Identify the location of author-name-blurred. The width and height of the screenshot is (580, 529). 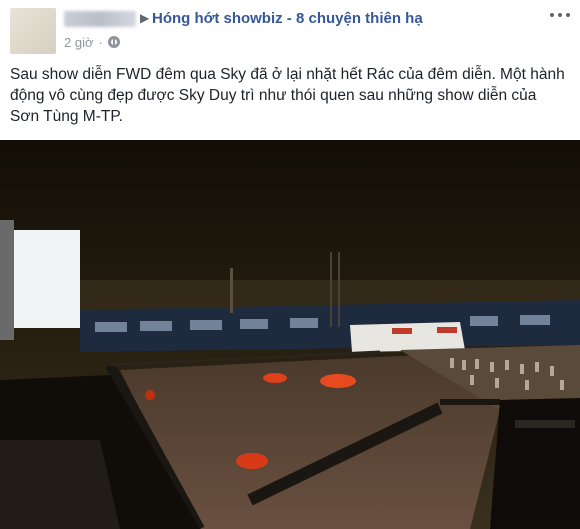
(100, 19).